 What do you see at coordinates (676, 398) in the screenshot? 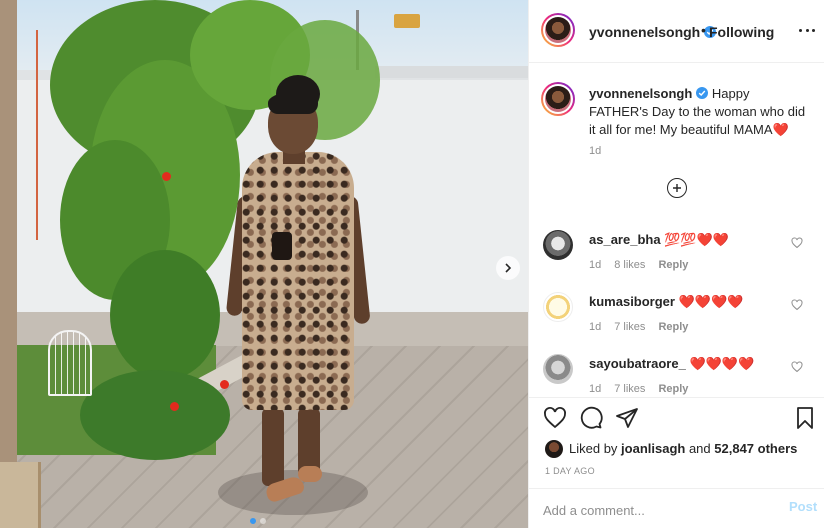
I see `actions-divider` at bounding box center [676, 398].